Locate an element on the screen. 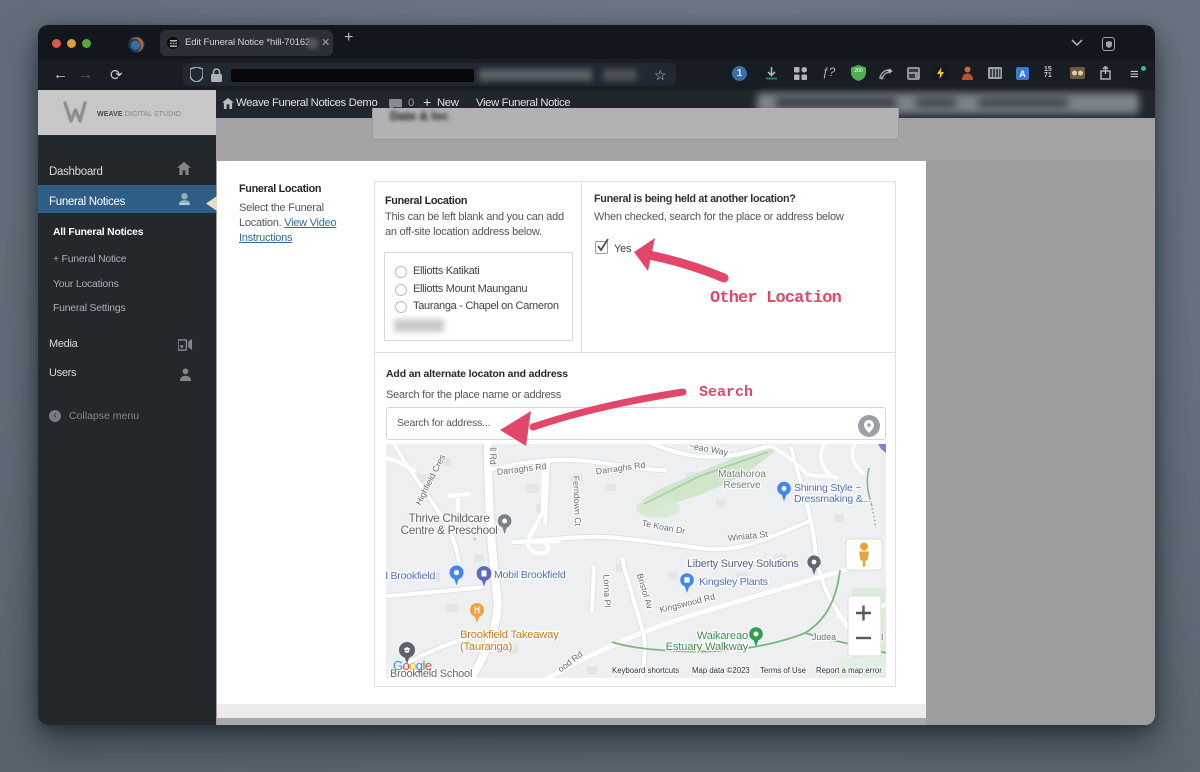 This screenshot has height=772, width=1200. svg-text: Kingsley Plants is located at coordinates (733, 582).